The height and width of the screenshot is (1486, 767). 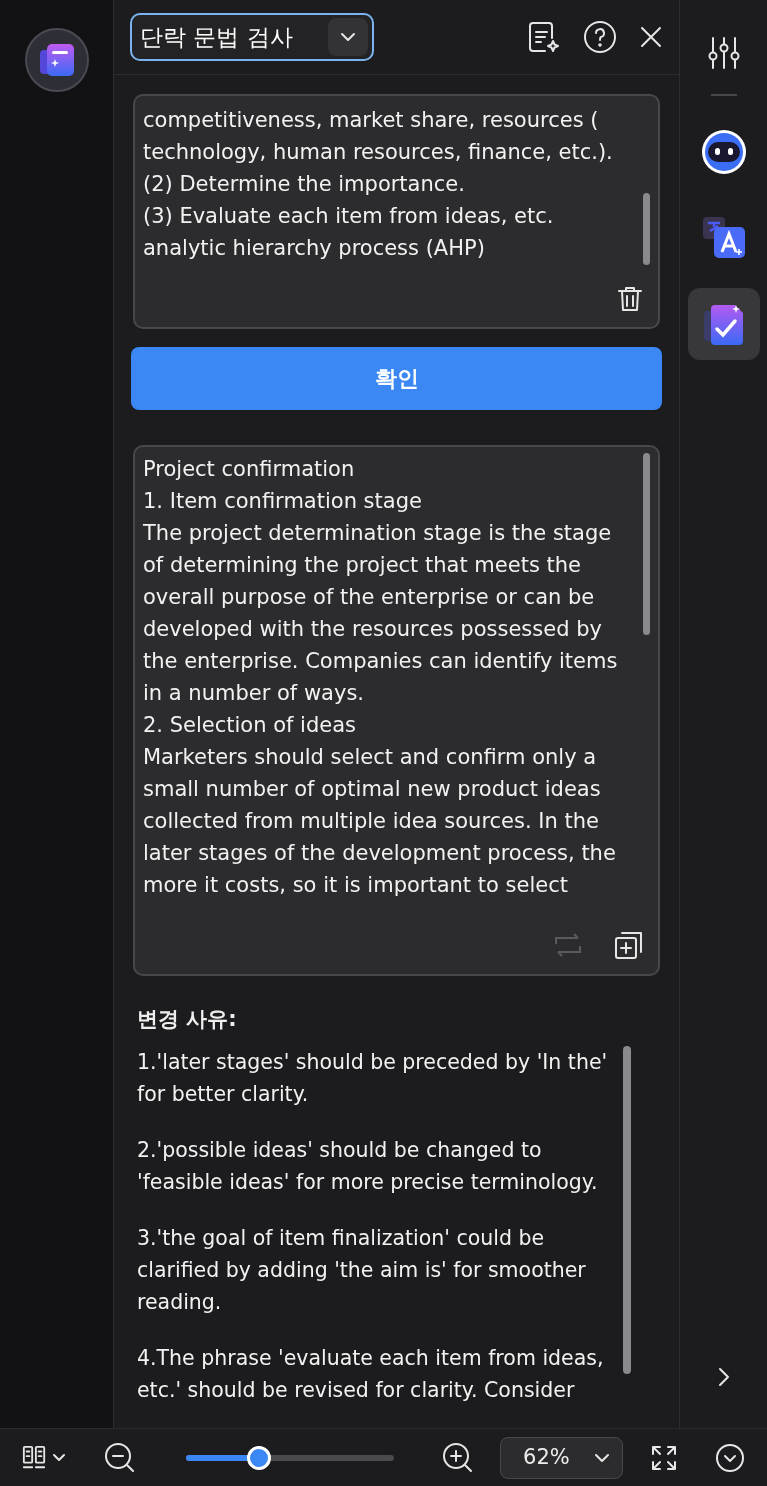 I want to click on zoom-dropdown: 62%, so click(x=561, y=1457).